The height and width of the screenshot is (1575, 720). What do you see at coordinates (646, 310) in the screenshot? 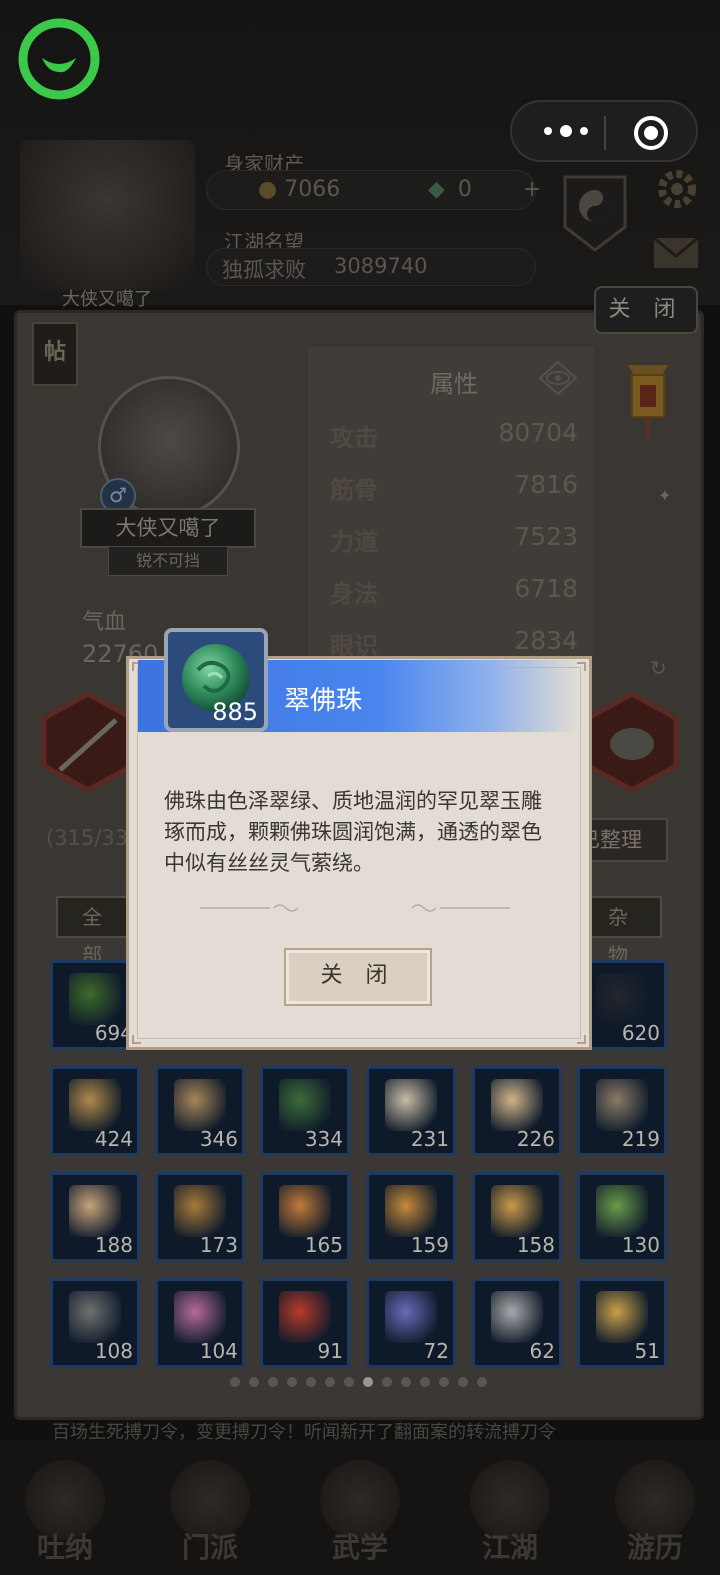
I see `panel-close-button: 关 闭` at bounding box center [646, 310].